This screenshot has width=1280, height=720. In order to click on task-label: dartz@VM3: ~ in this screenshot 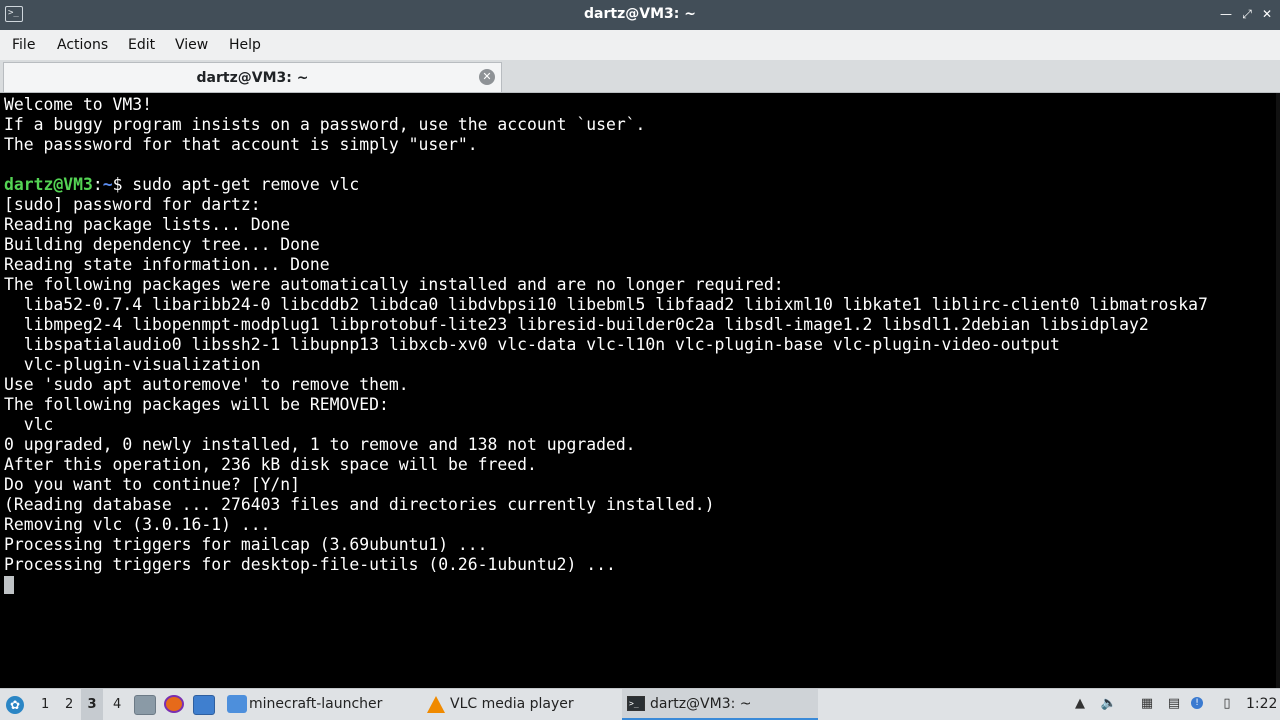, I will do `click(701, 704)`.